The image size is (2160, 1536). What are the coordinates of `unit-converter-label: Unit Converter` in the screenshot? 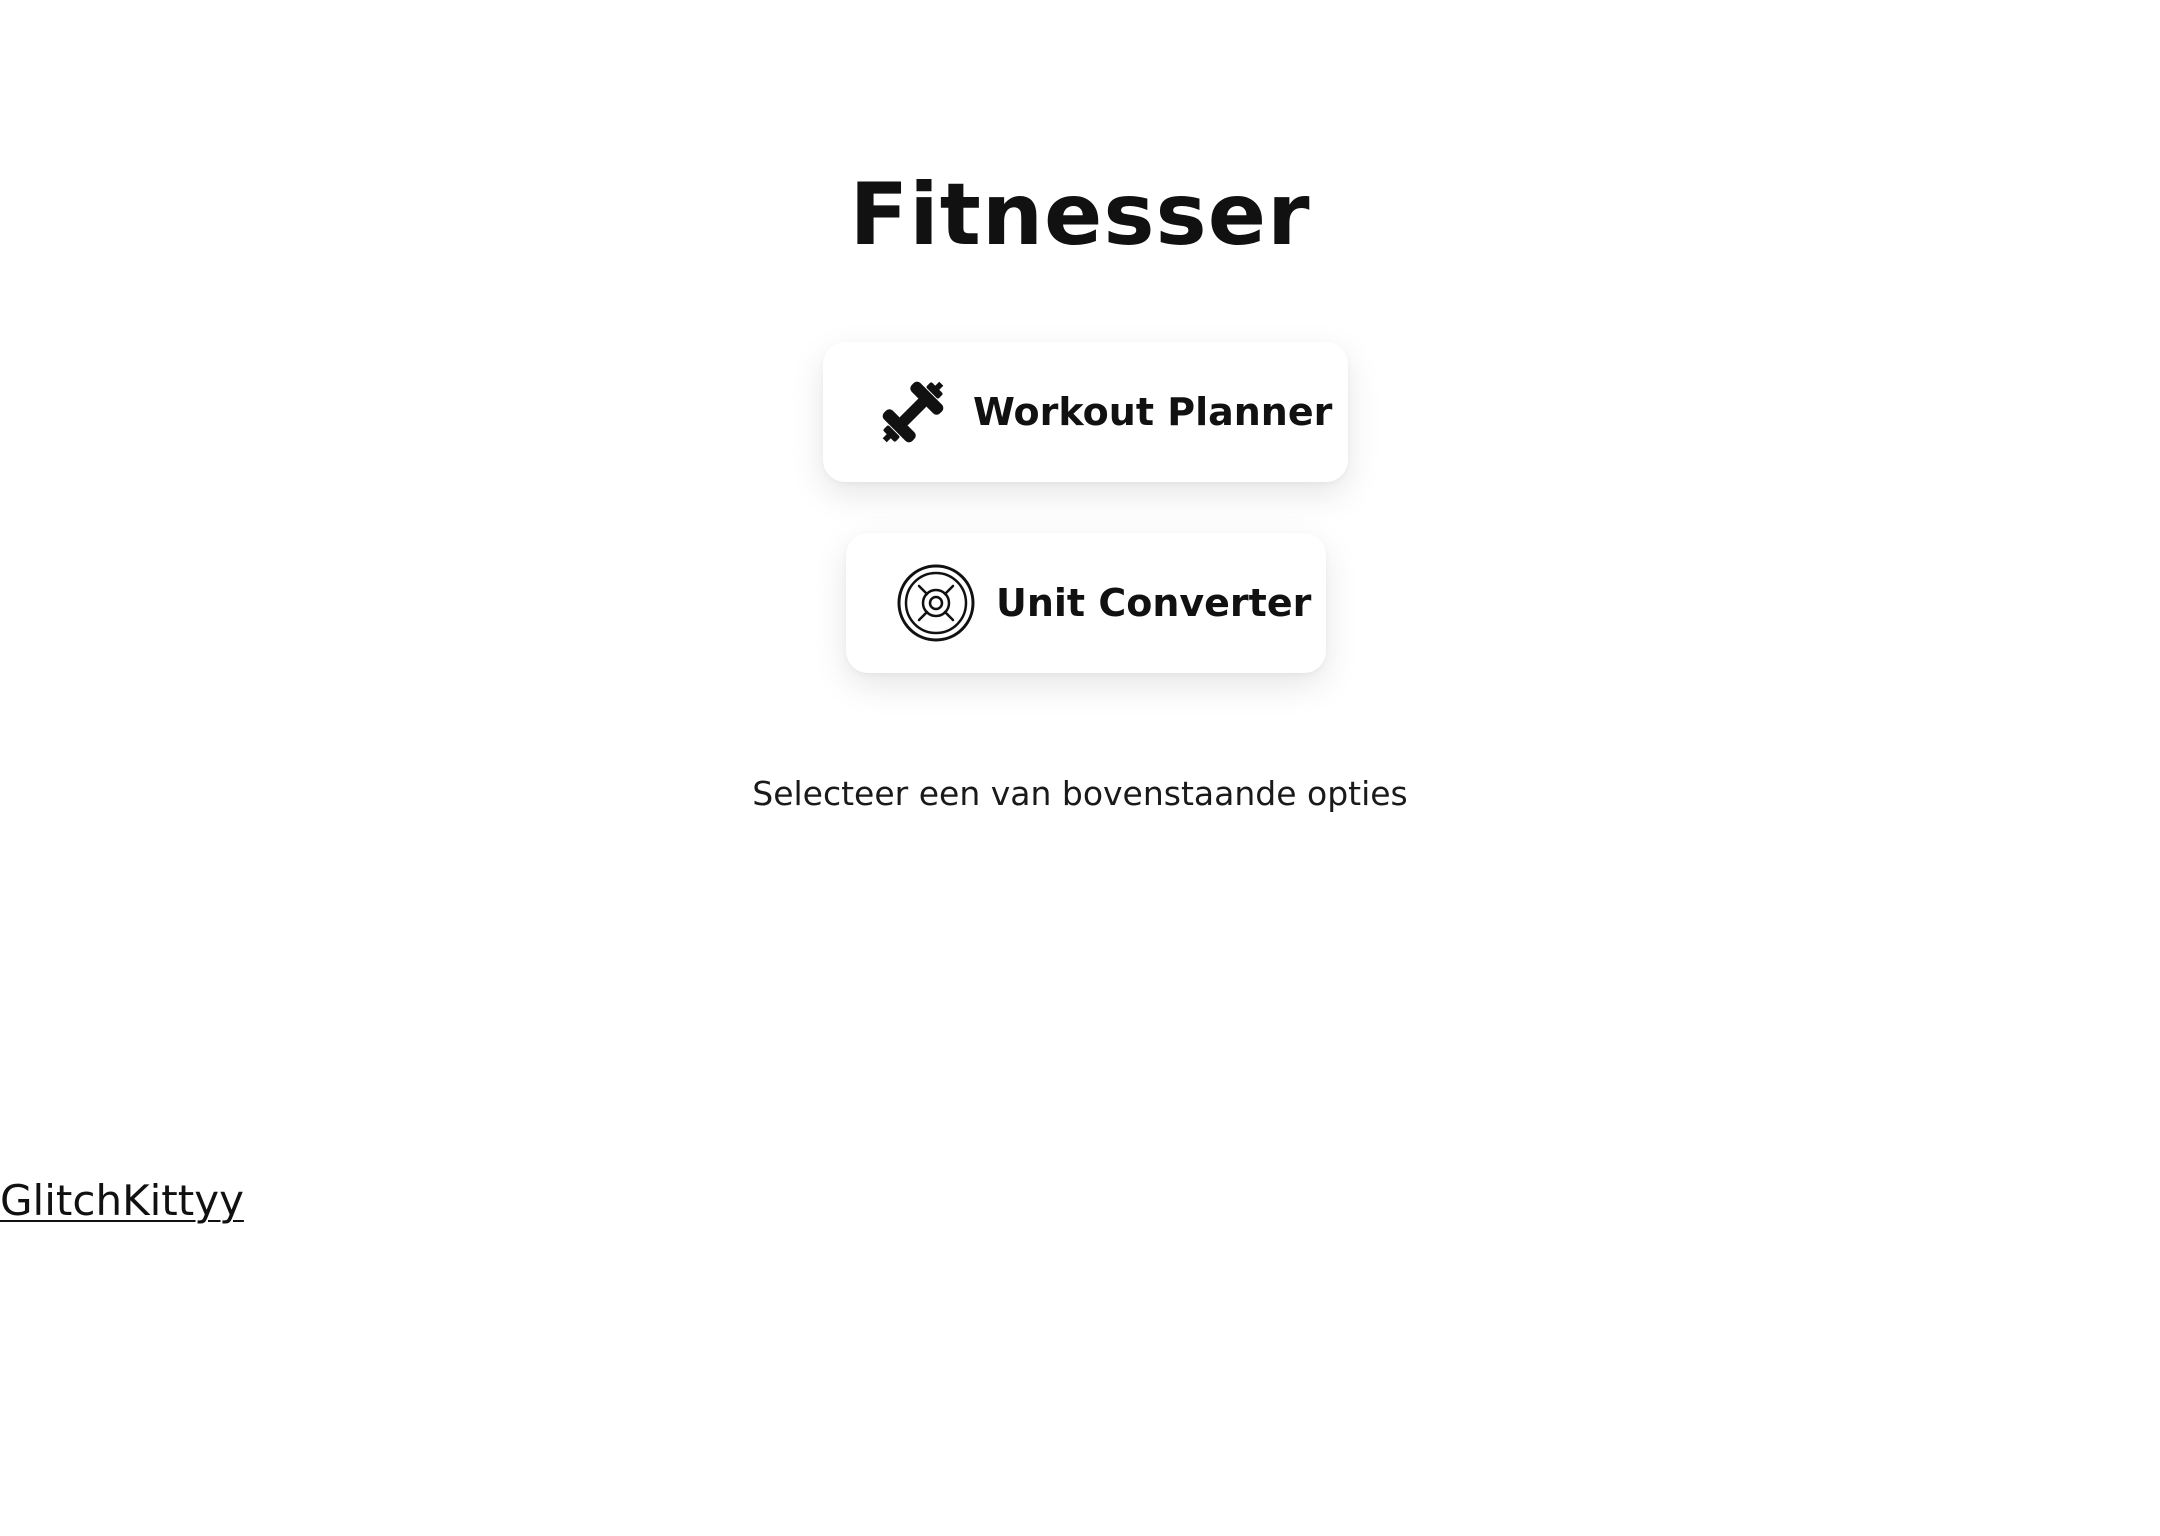 It's located at (1154, 603).